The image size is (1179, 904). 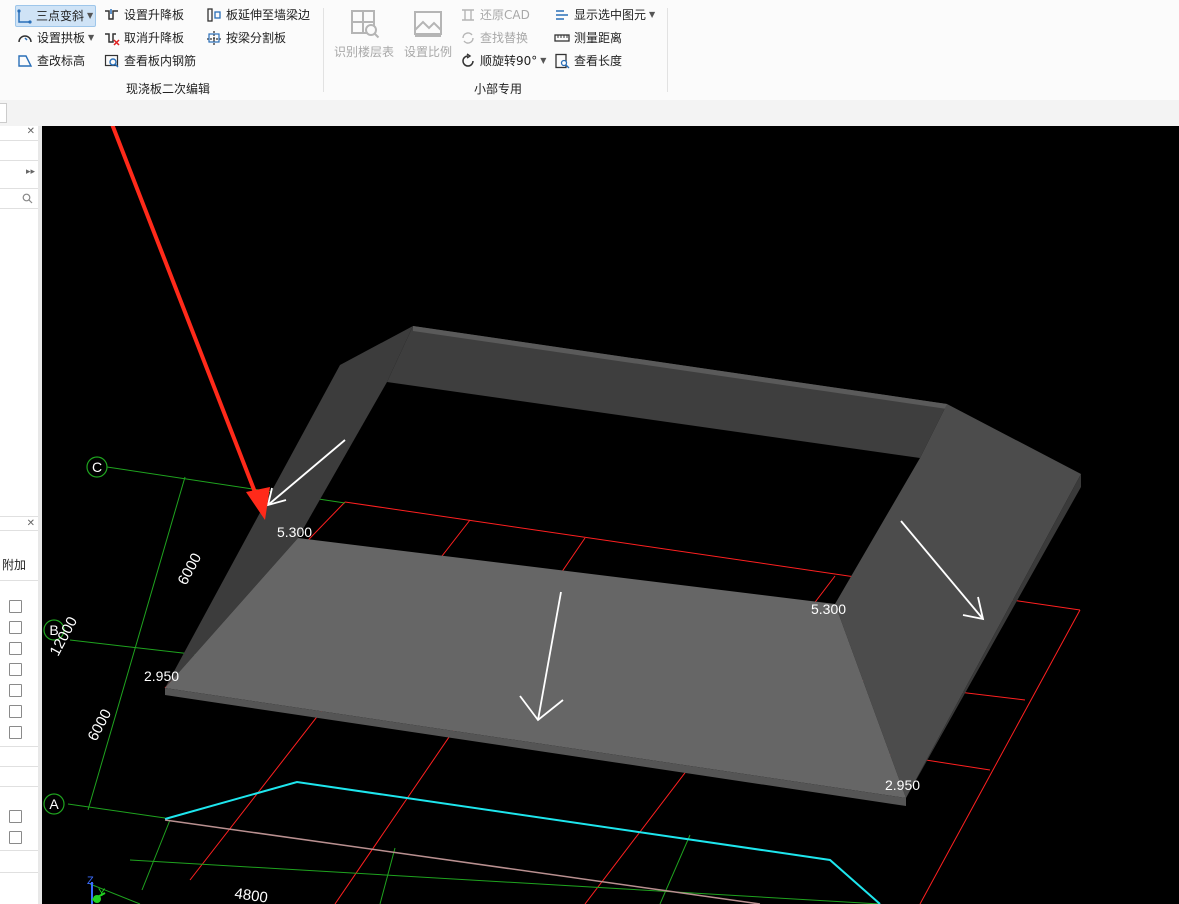 What do you see at coordinates (214, 38) in the screenshot?
I see `split-slab-icon` at bounding box center [214, 38].